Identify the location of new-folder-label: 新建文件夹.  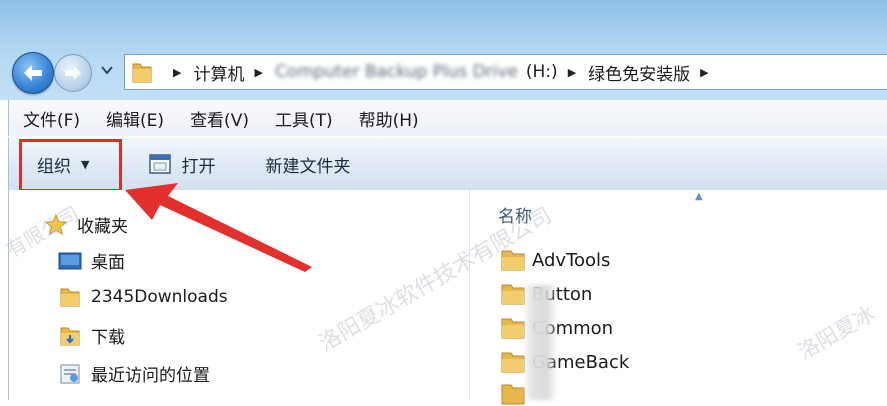
(308, 166).